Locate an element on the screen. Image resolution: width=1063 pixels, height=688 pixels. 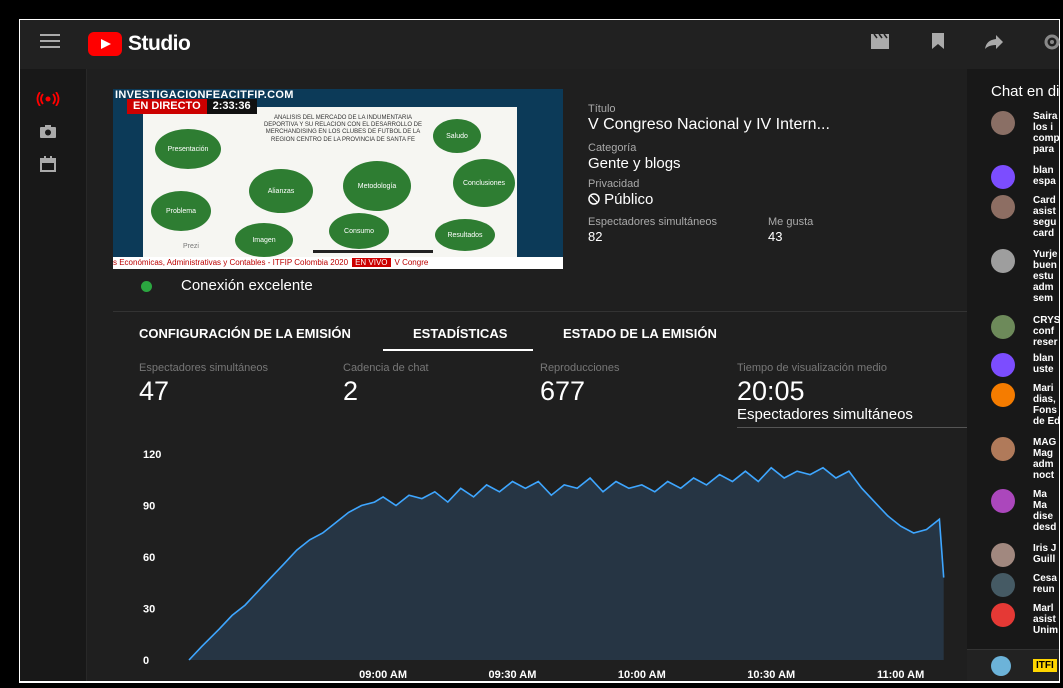
slide-bubble: Saludo is located at coordinates (457, 136).